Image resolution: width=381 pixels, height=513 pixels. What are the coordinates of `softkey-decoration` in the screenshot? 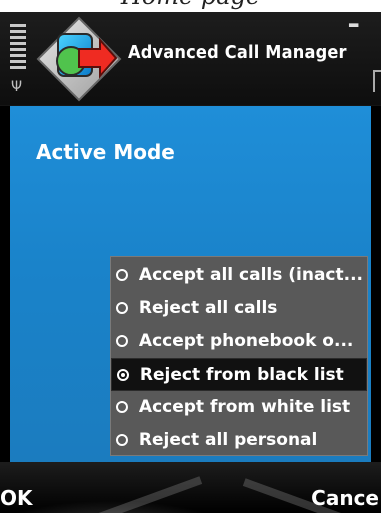 It's located at (135, 494).